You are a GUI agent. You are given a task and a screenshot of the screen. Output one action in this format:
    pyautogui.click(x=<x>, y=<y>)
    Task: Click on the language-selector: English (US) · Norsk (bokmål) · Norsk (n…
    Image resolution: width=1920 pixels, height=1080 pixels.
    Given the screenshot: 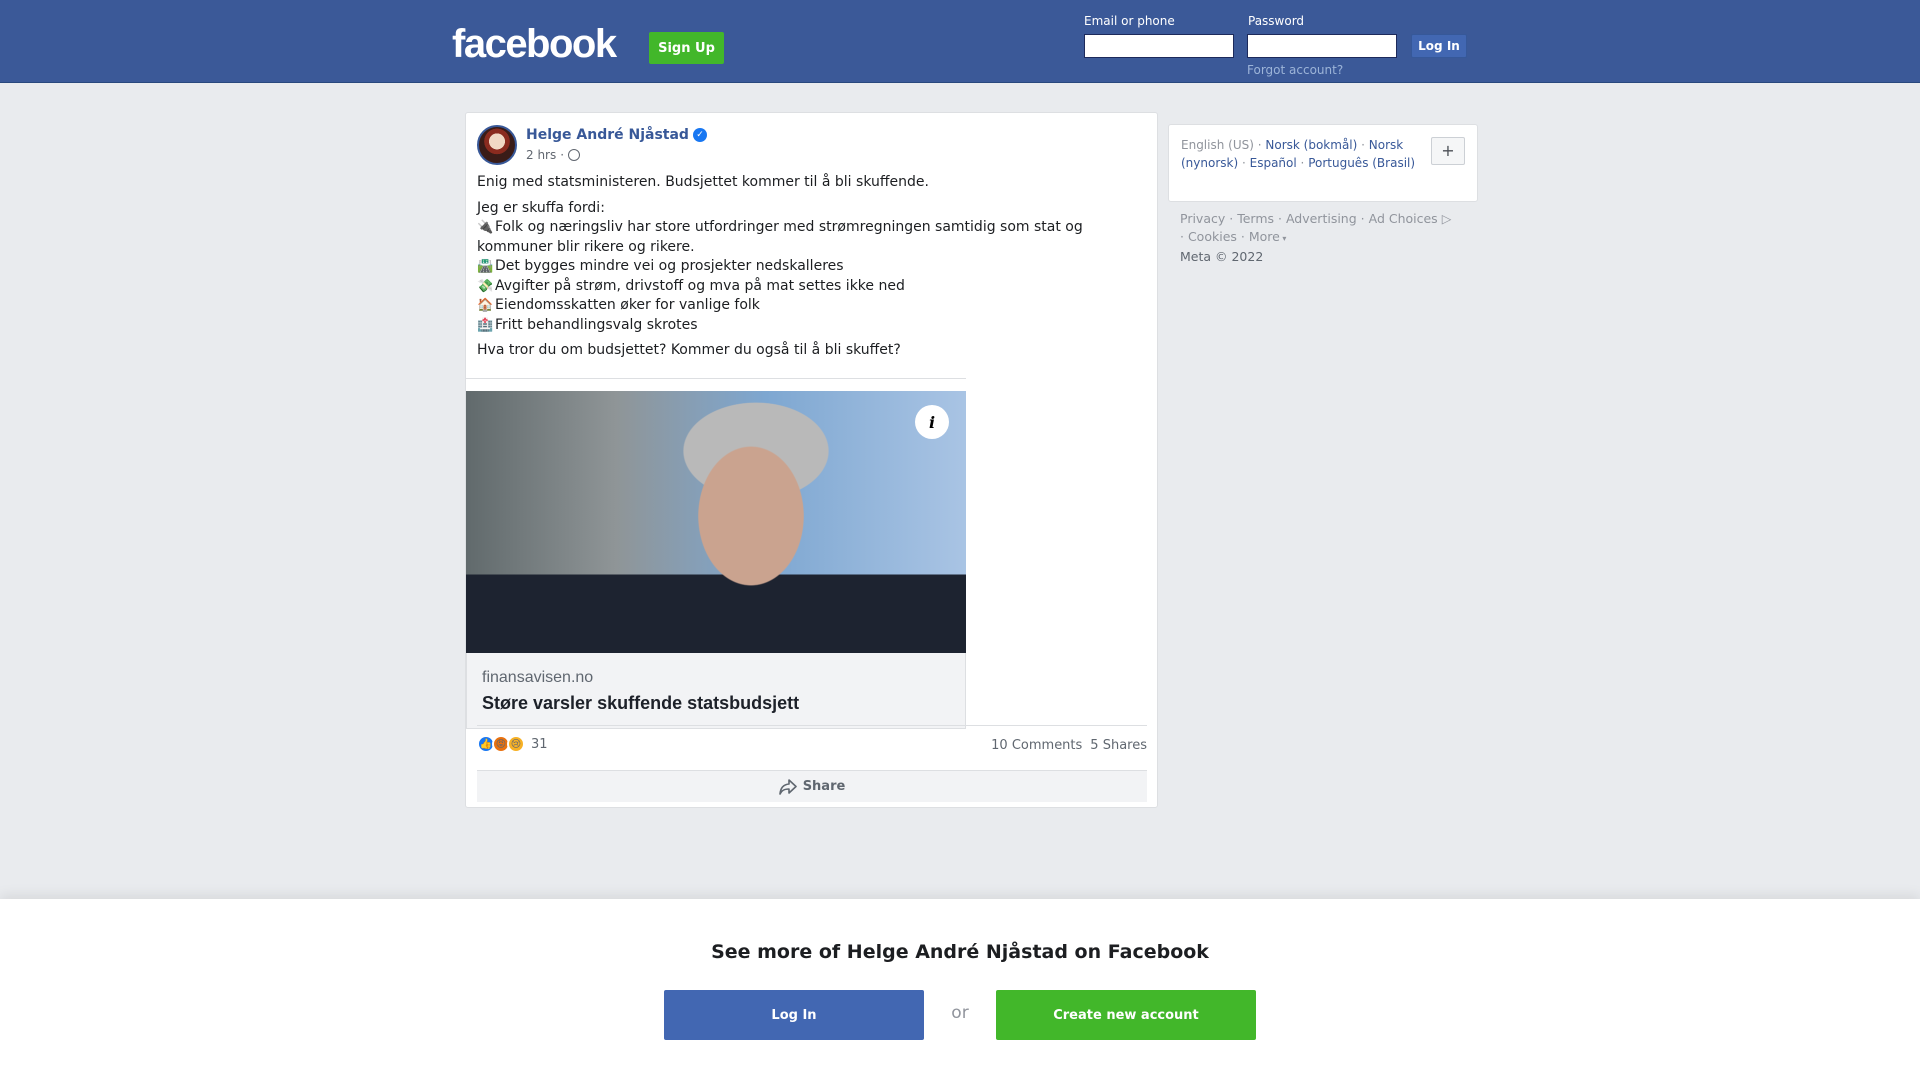 What is the action you would take?
    pyautogui.click(x=1323, y=163)
    